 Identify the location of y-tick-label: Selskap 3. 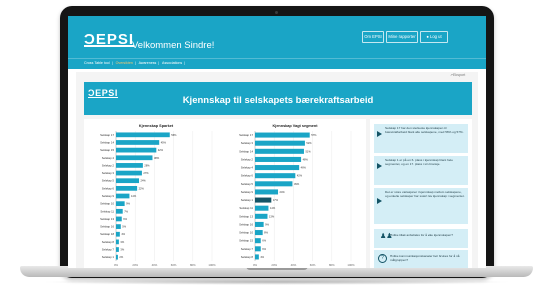
(247, 143).